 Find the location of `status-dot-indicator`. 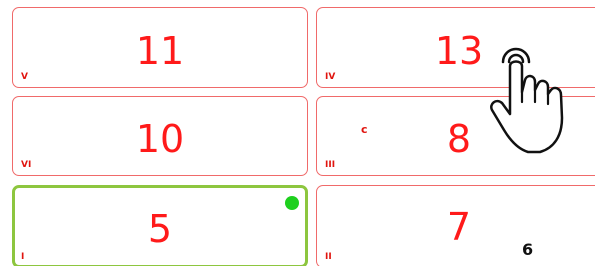

status-dot-indicator is located at coordinates (292, 203).